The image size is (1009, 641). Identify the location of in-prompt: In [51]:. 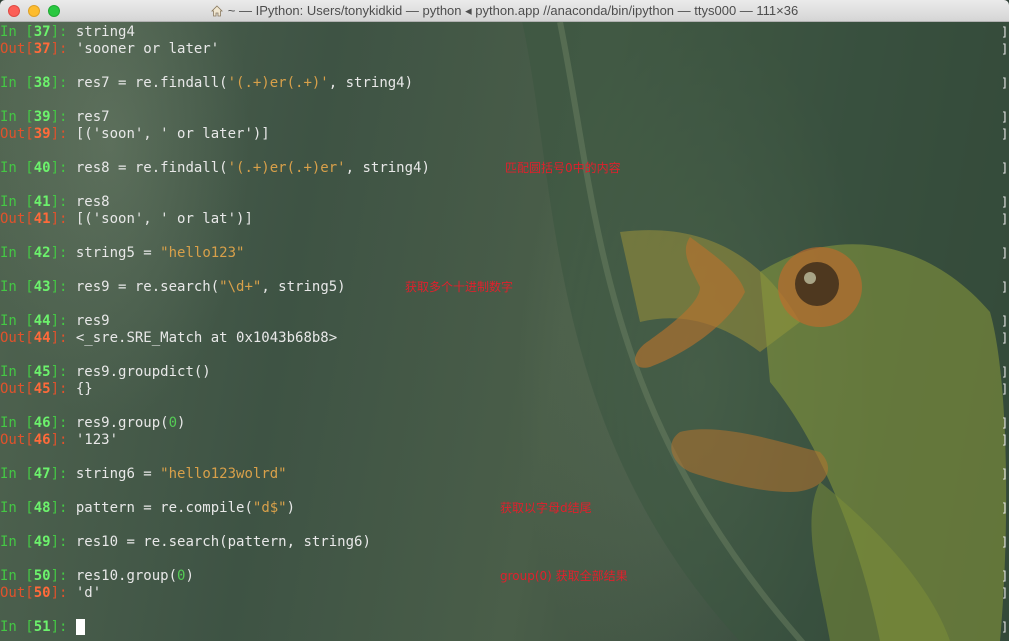
(38, 627).